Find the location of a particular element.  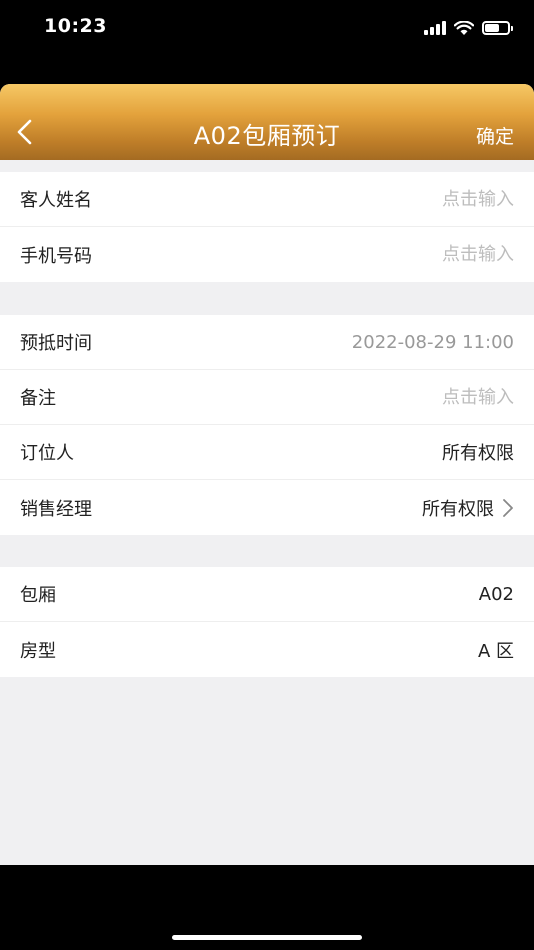

guest-name-input is located at coordinates (404, 199).